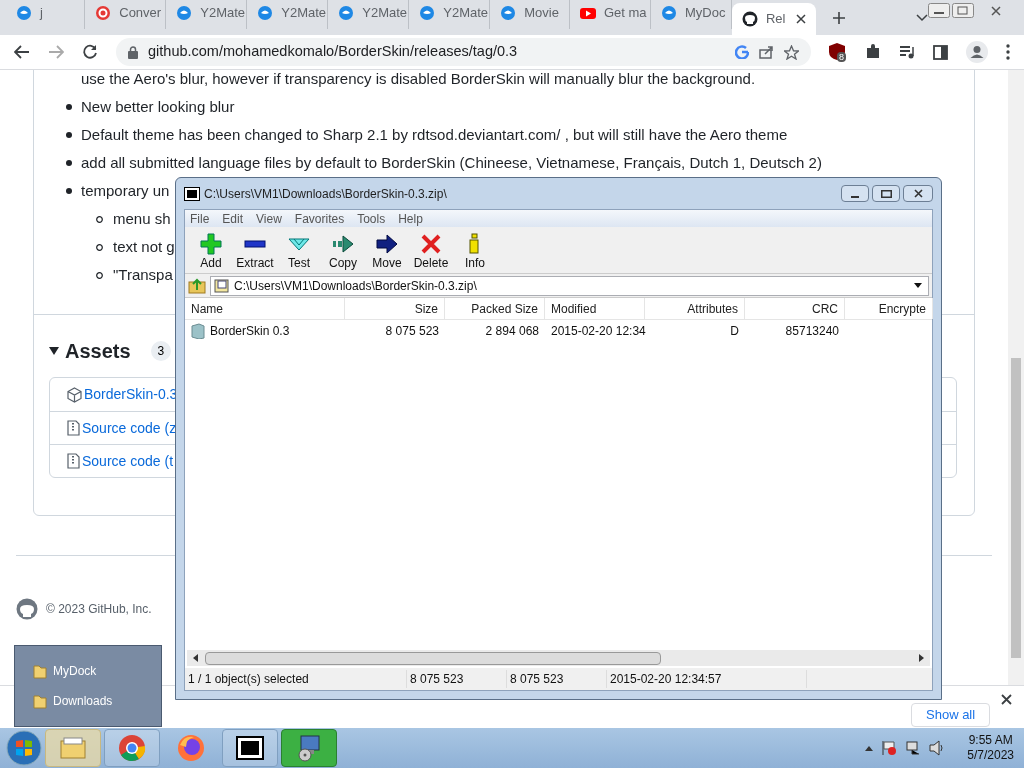 This screenshot has width=1024, height=768. What do you see at coordinates (595, 308) in the screenshot?
I see `column-header: Modified` at bounding box center [595, 308].